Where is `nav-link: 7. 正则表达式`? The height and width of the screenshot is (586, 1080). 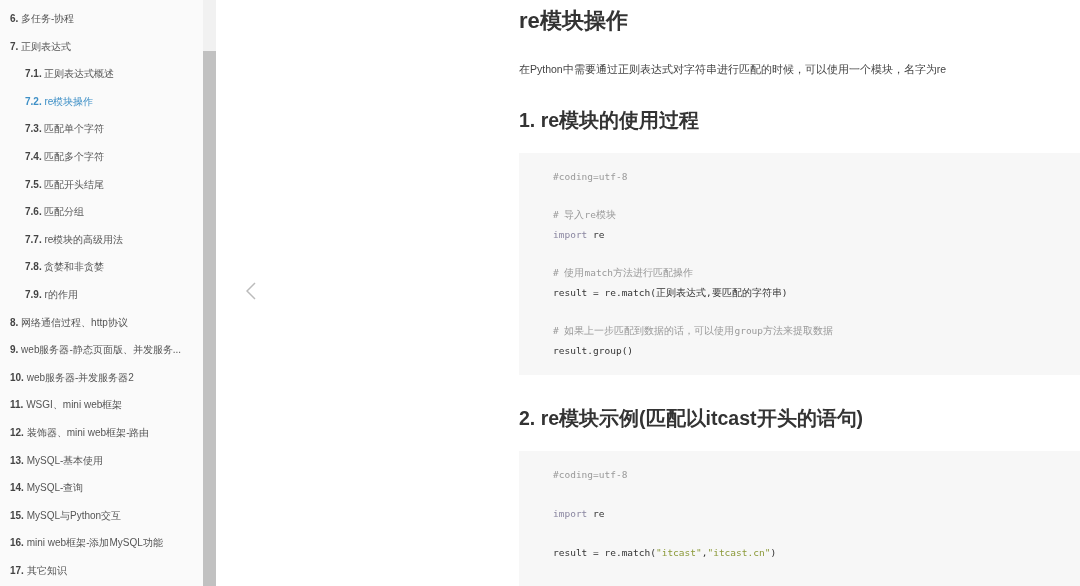 nav-link: 7. 正则表达式 is located at coordinates (101, 51).